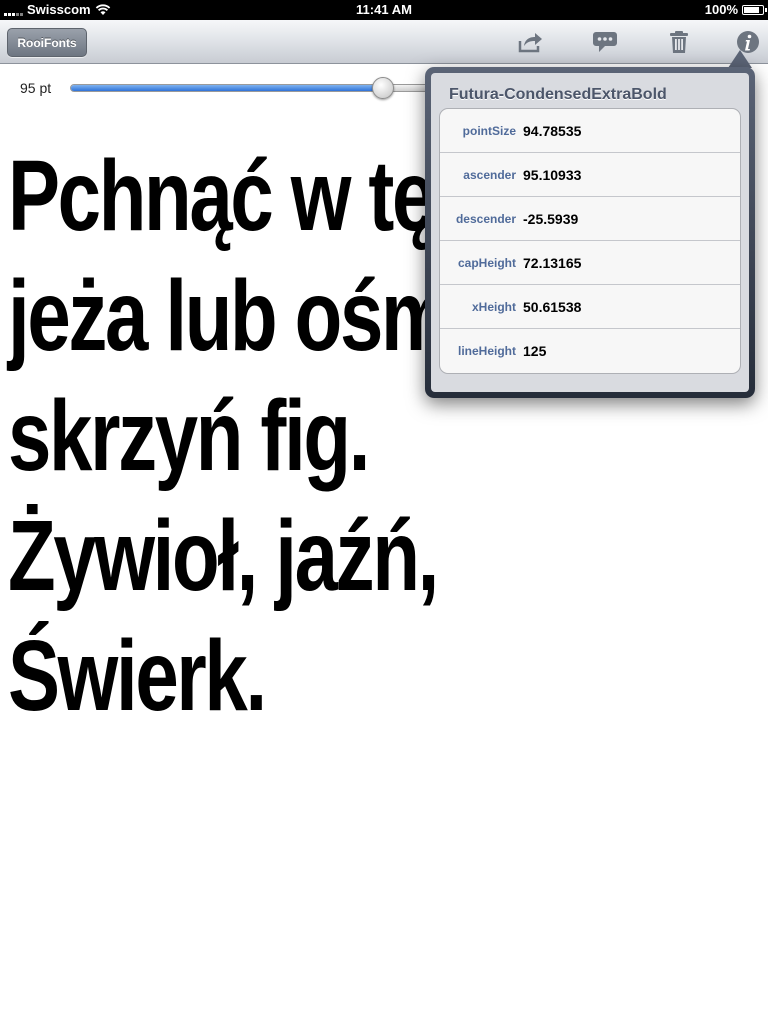  What do you see at coordinates (493, 306) in the screenshot?
I see `metric-key: xHeight` at bounding box center [493, 306].